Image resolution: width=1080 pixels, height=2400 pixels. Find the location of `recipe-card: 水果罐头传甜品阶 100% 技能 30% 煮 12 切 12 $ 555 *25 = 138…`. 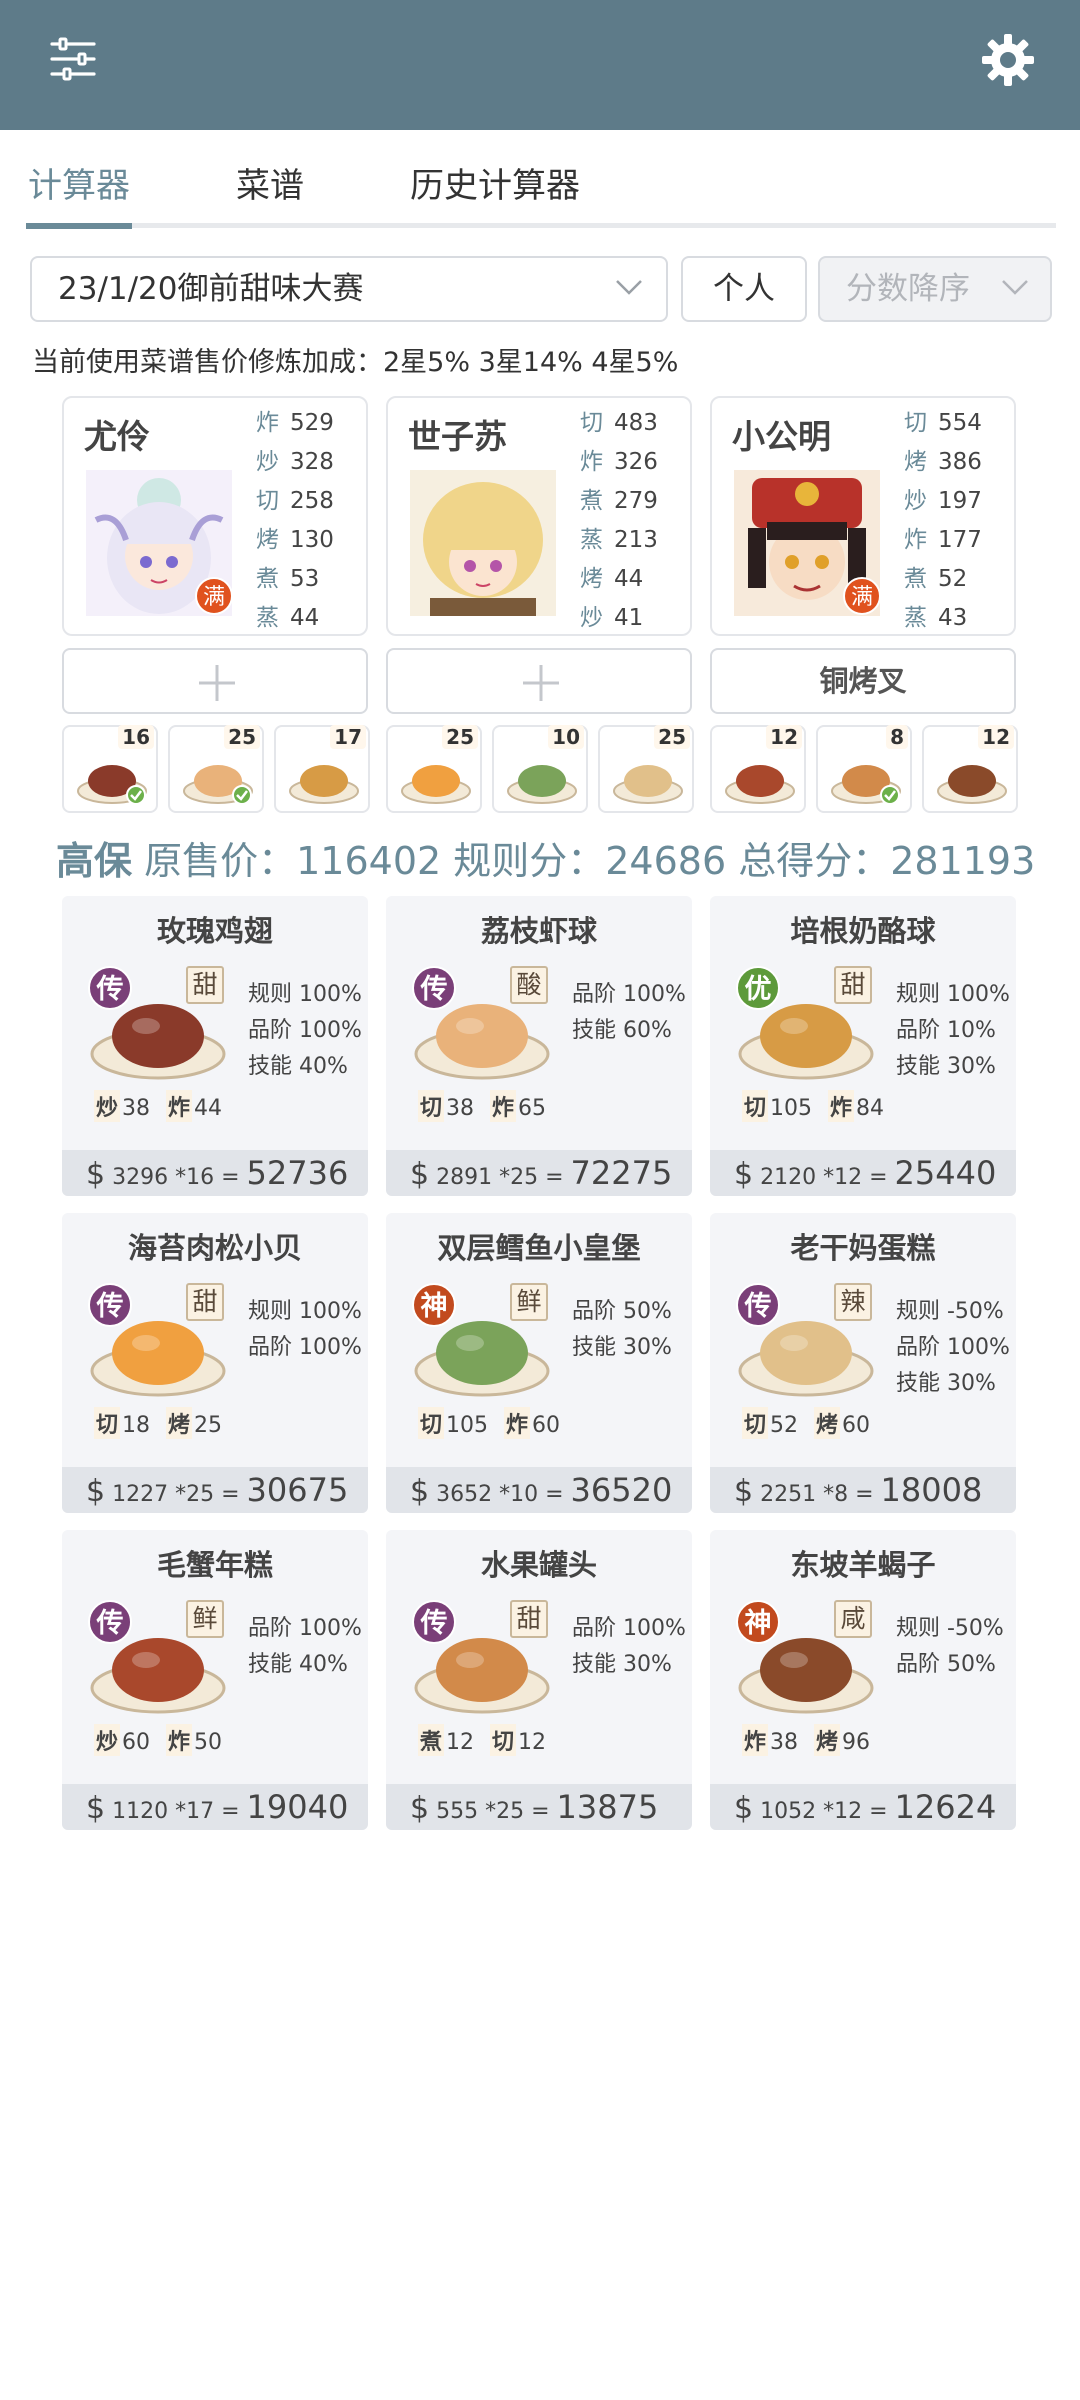

recipe-card: 水果罐头传甜品阶 100% 技能 30% 煮 12 切 12 $ 555 *25 = 138… is located at coordinates (539, 1680).